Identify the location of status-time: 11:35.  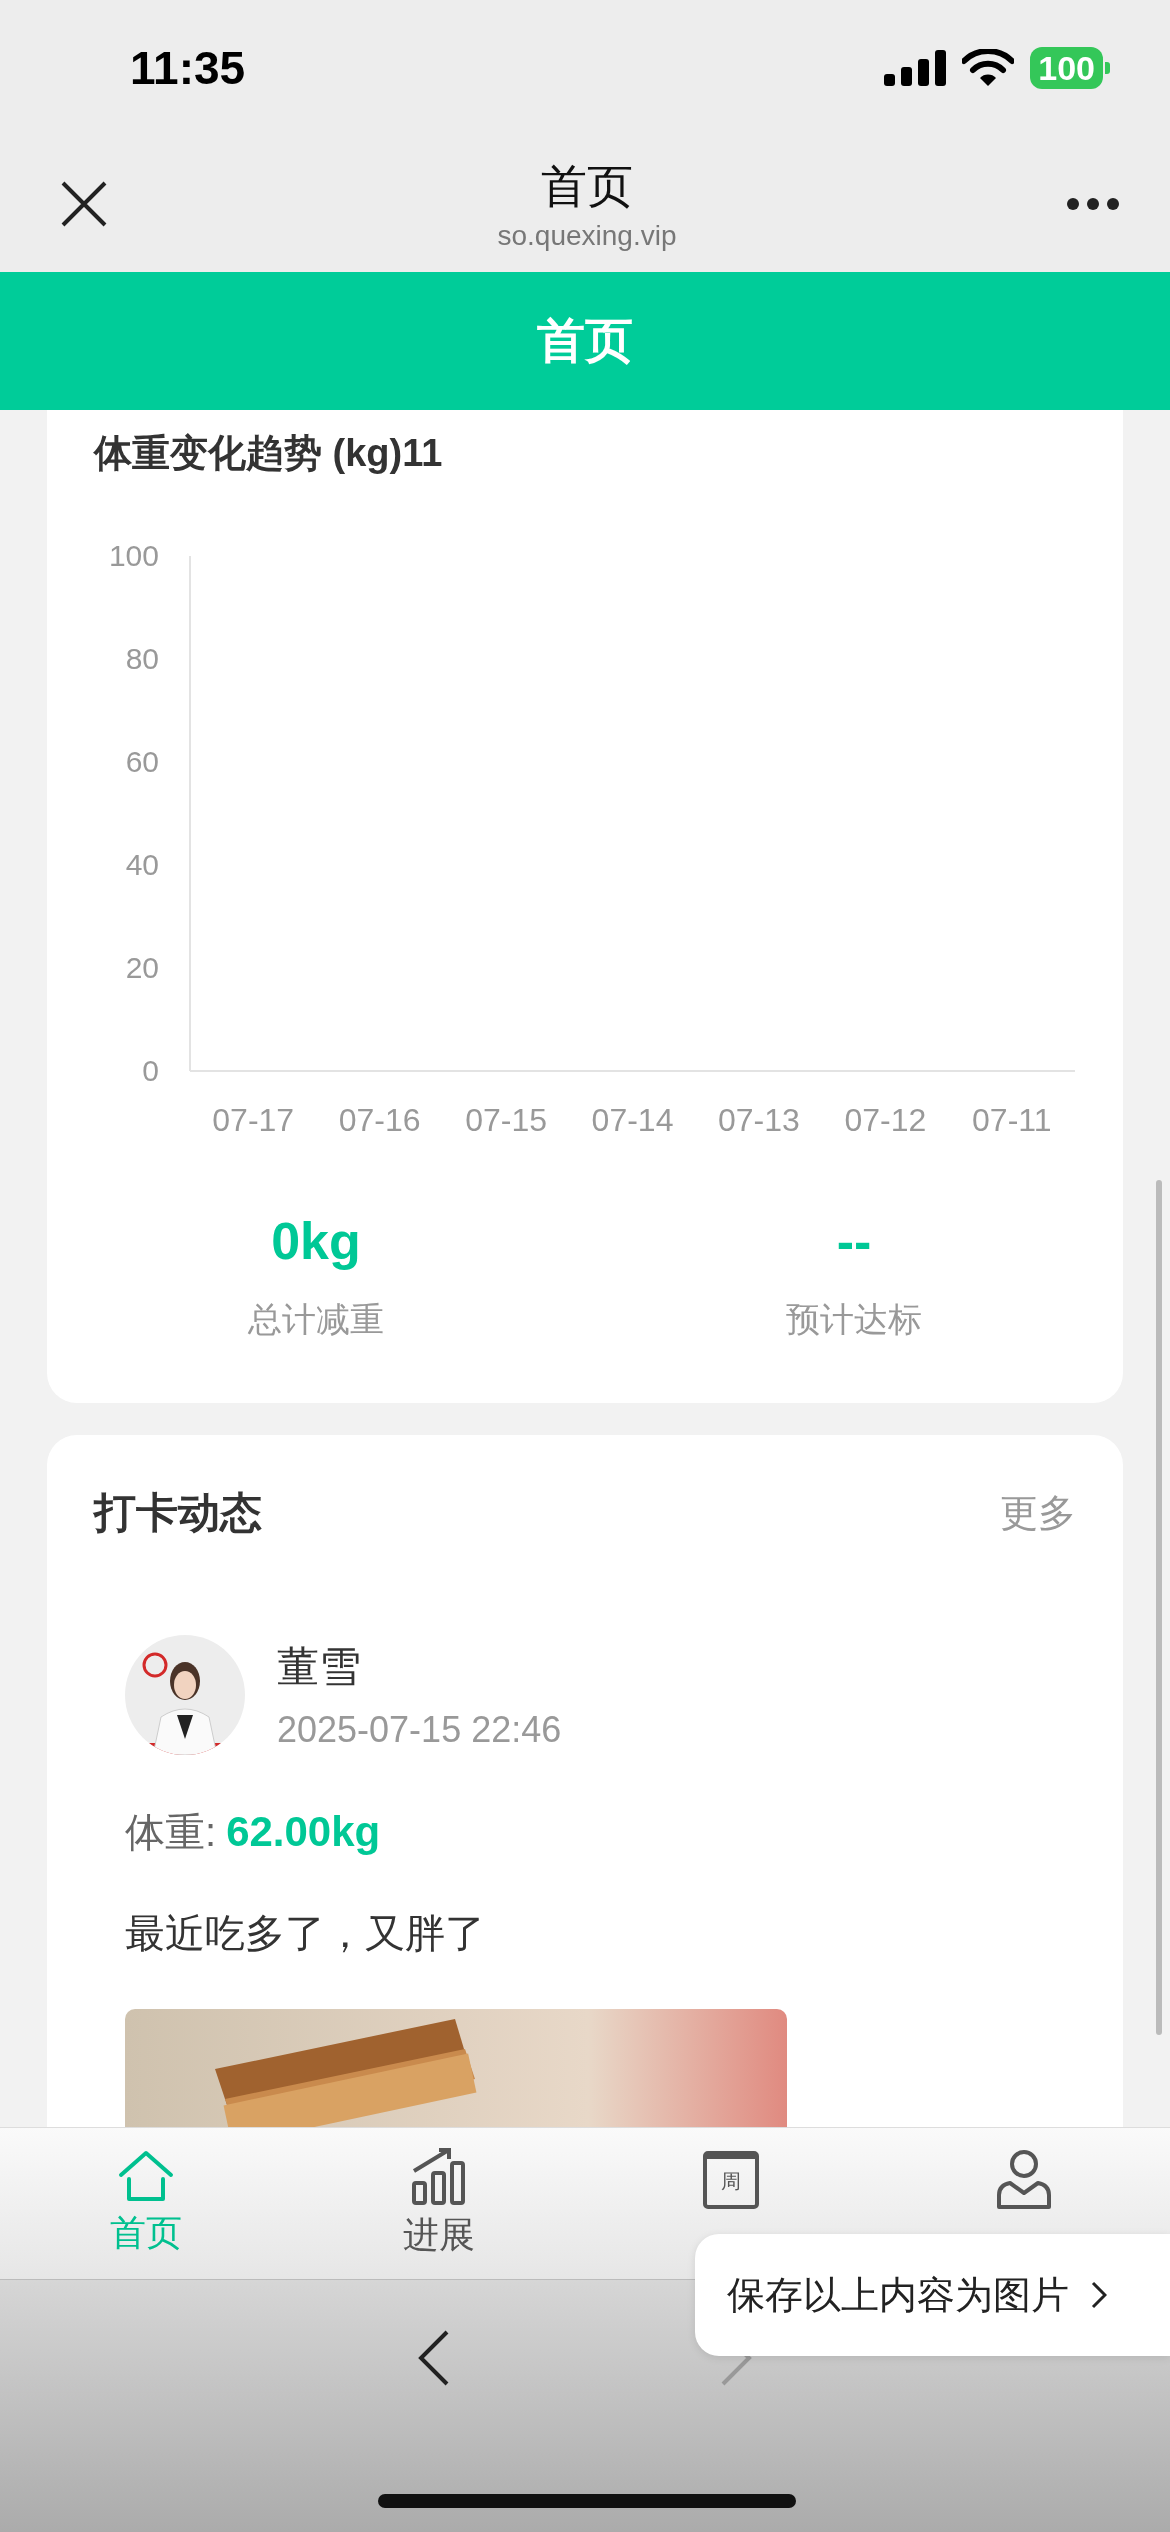
(188, 67).